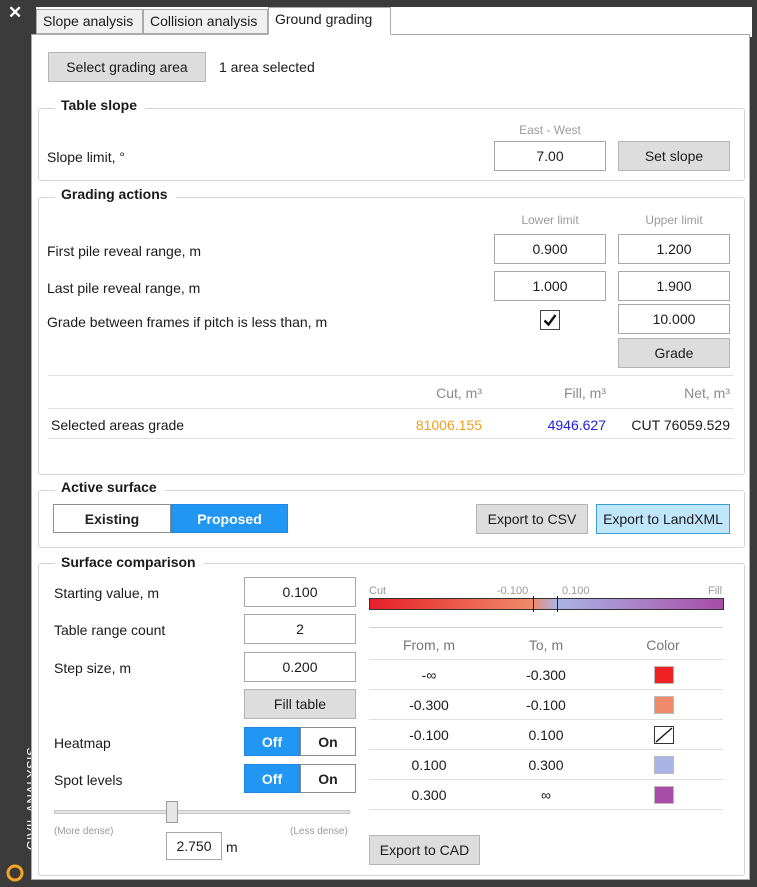  I want to click on gradient-low-marker, so click(533, 604).